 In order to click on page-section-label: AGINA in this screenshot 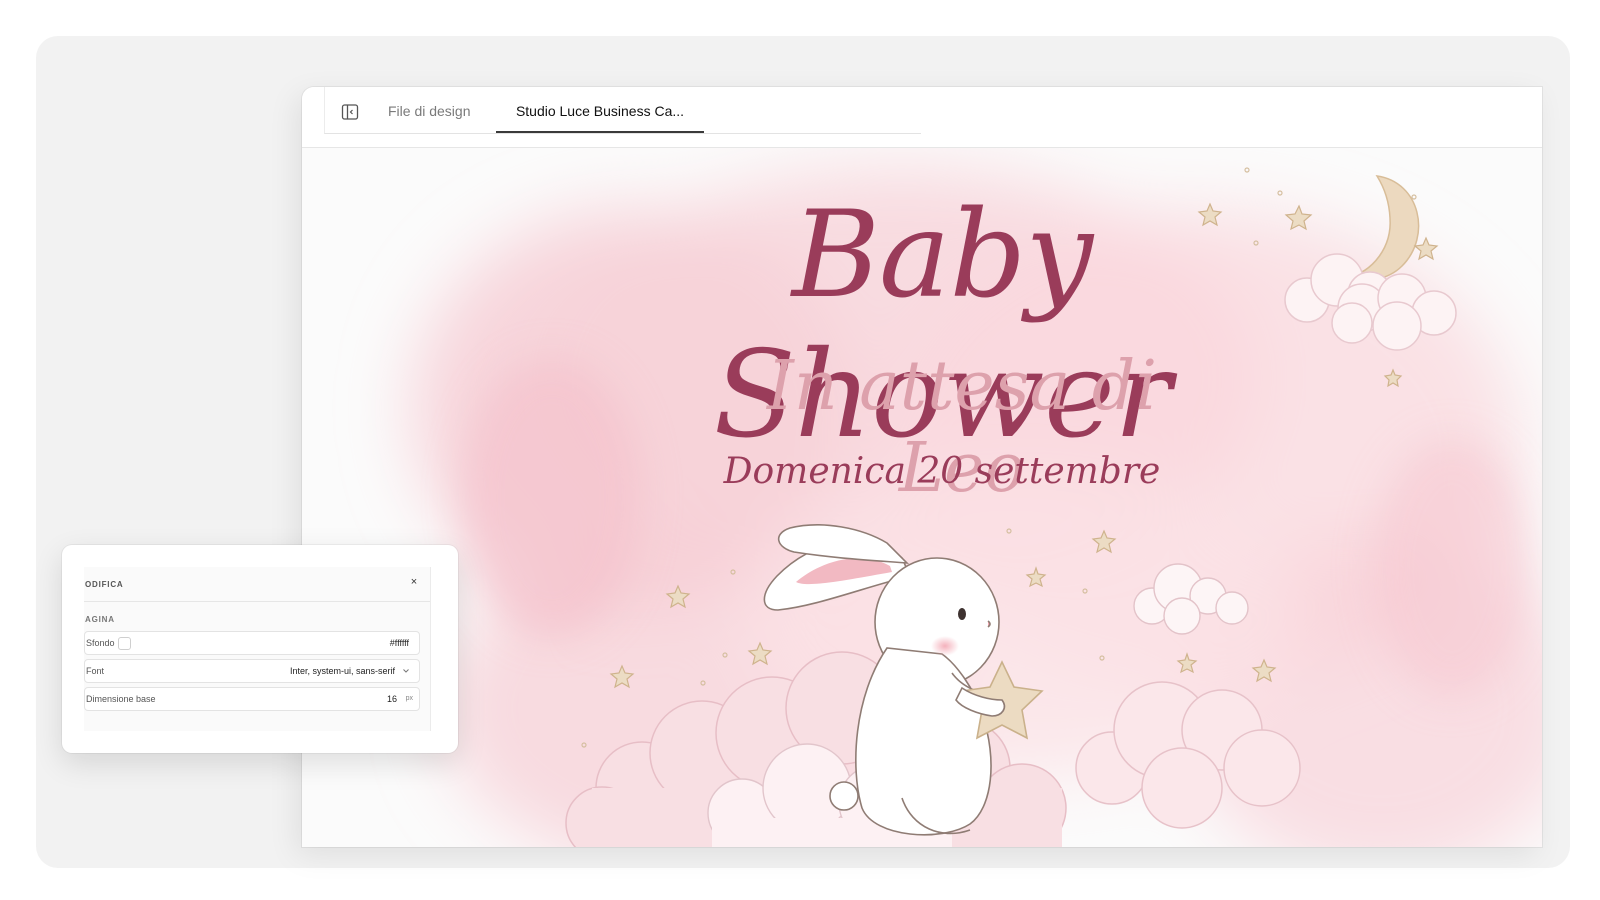, I will do `click(100, 619)`.